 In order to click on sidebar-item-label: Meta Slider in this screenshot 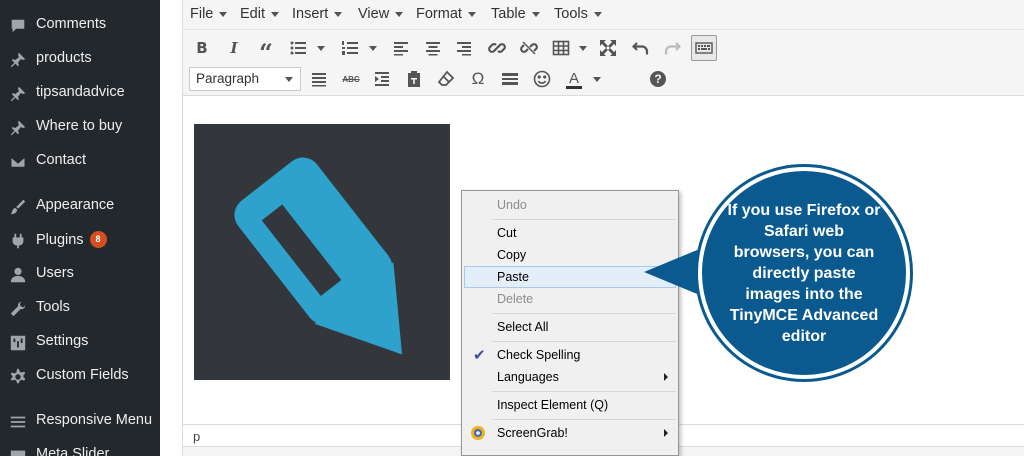, I will do `click(73, 451)`.